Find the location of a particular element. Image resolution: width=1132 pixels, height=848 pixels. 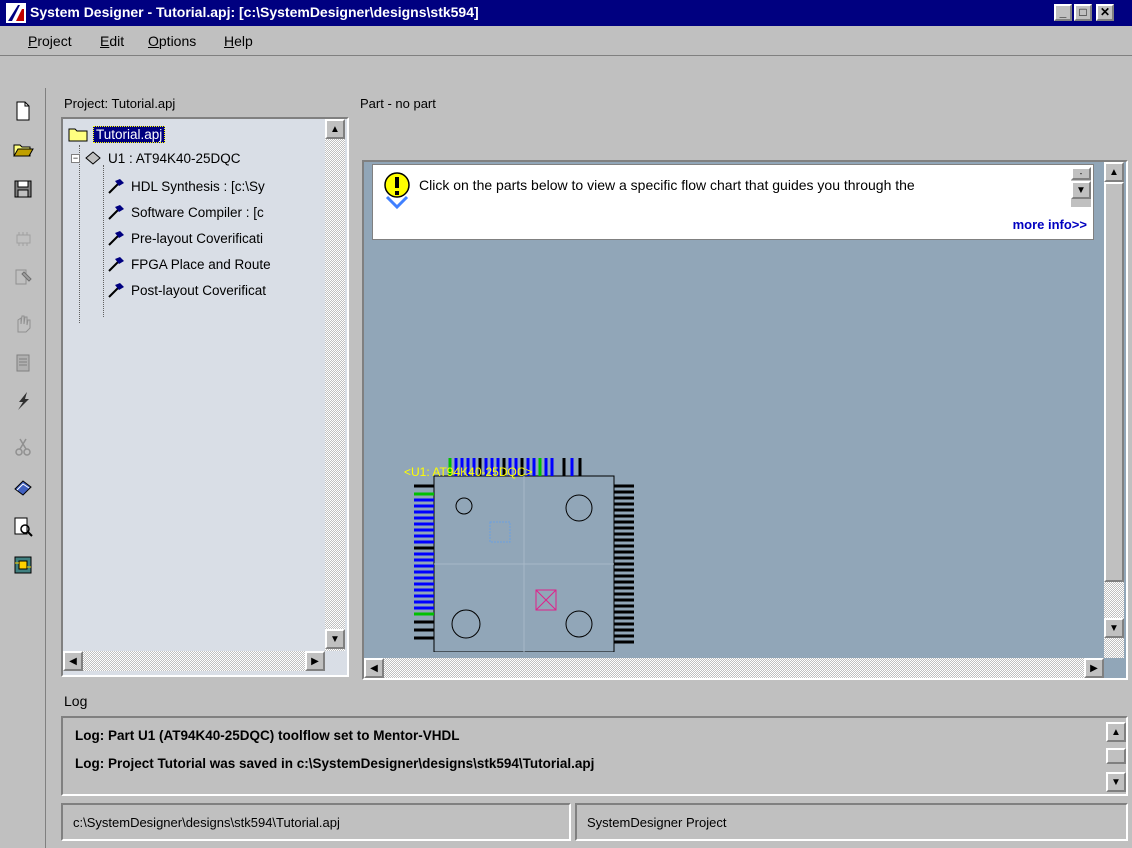

flow-label: Post-layout Coverificat is located at coordinates (199, 290).